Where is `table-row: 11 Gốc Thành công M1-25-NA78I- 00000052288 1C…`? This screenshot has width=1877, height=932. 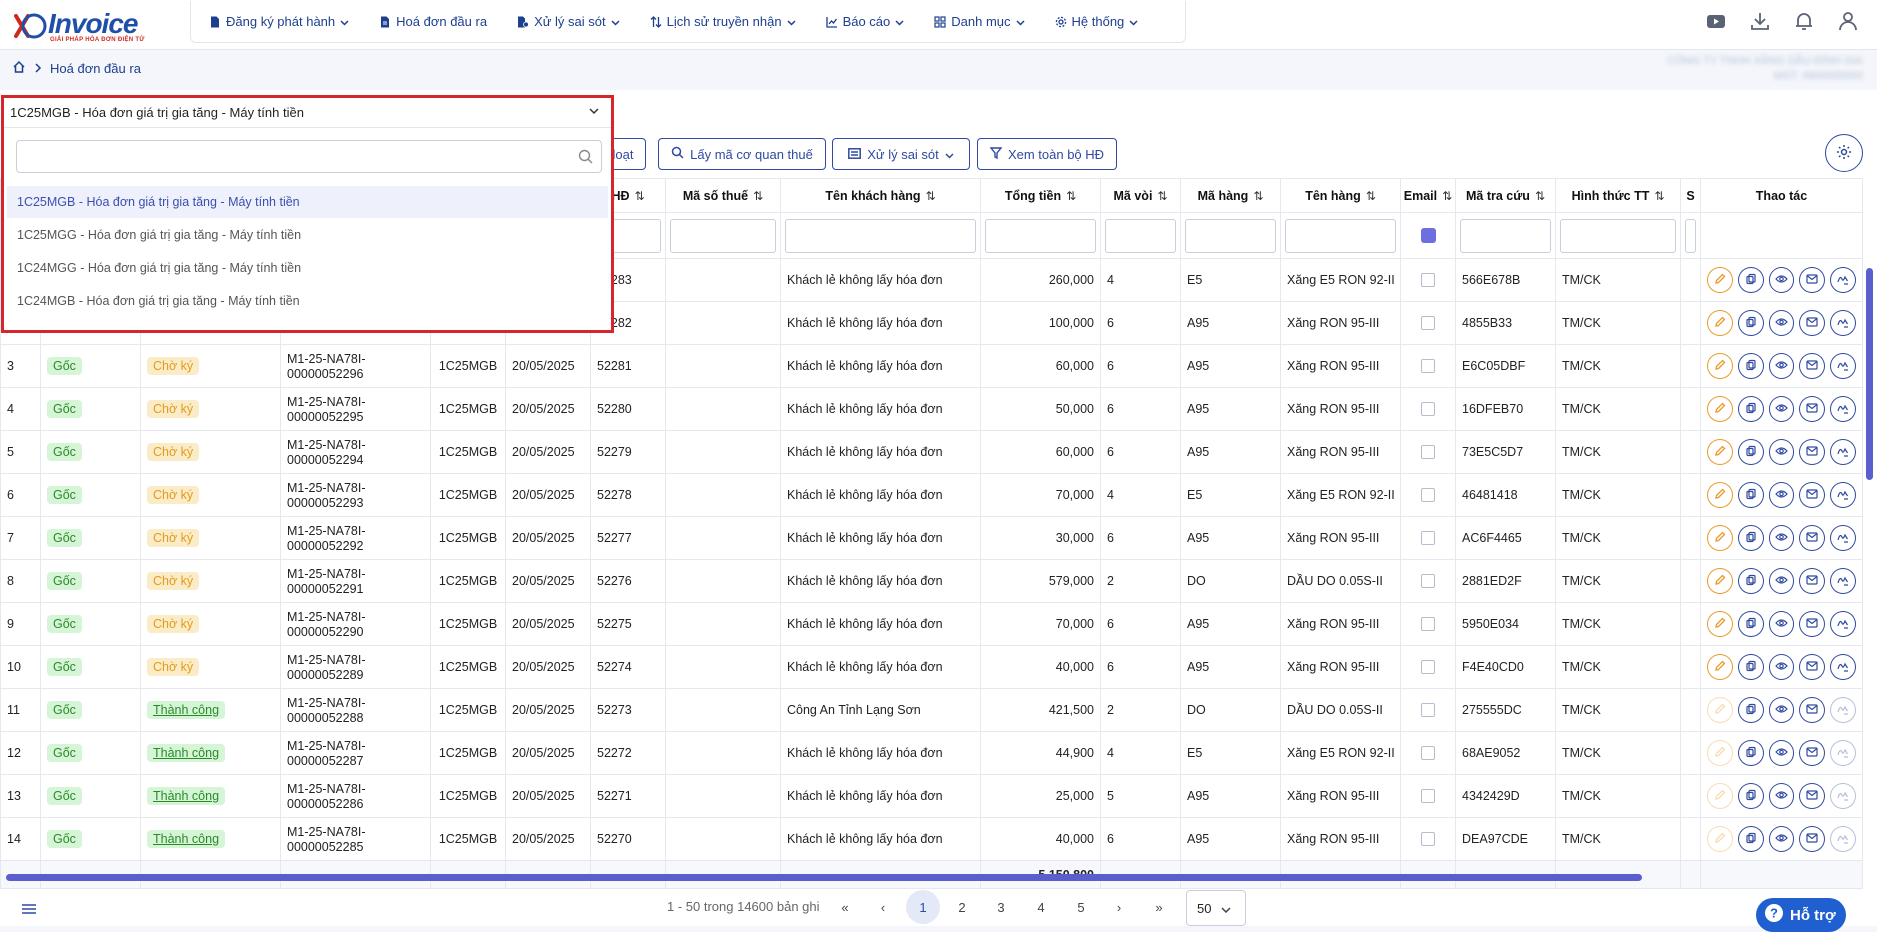 table-row: 11 Gốc Thành công M1-25-NA78I- 00000052288 1C… is located at coordinates (931, 710).